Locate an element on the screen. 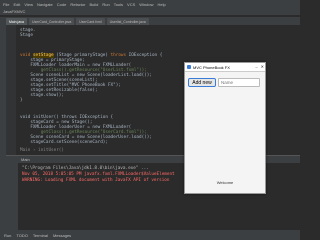 This screenshot has height=240, width=320. run-toolbar is located at coordinates (12, 193).